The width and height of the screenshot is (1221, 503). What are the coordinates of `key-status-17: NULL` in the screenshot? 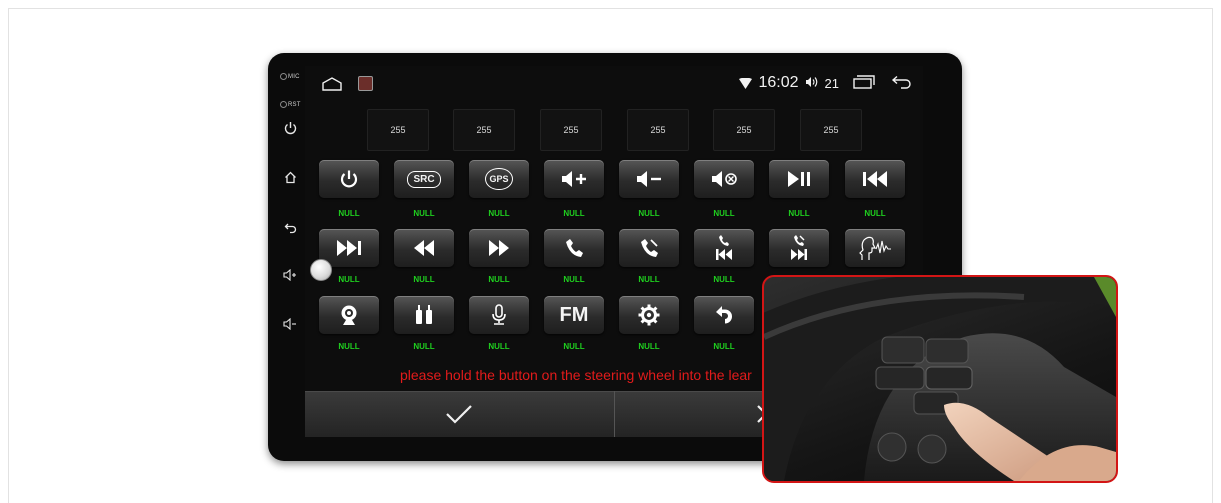 It's located at (499, 346).